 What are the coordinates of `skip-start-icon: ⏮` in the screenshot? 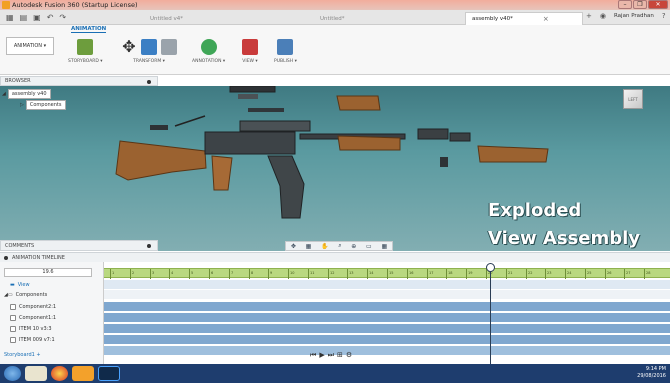 It's located at (314, 355).